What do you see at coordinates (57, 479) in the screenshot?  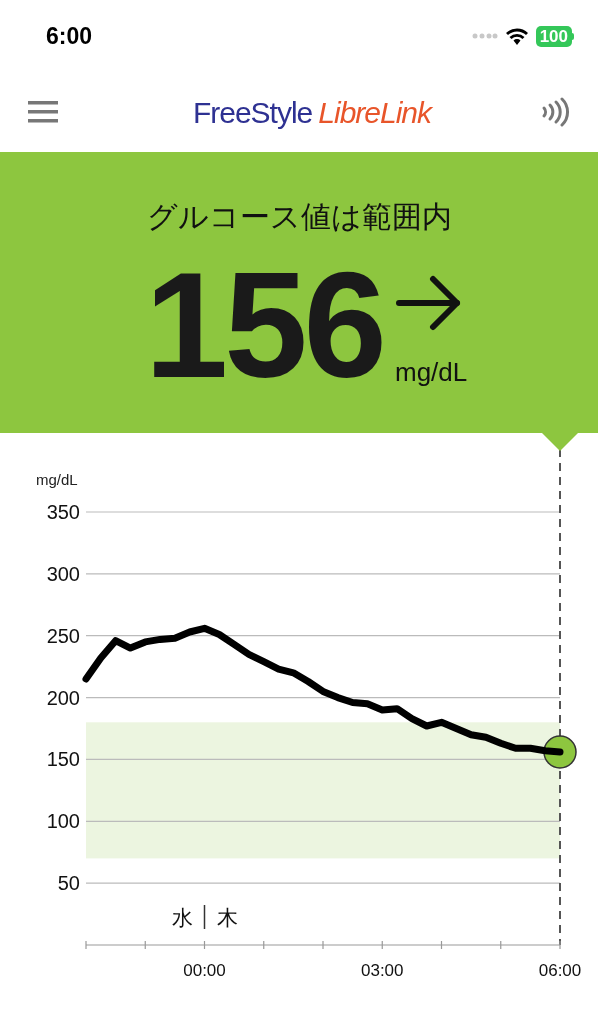 I see `axis-unit-label: mg/dL` at bounding box center [57, 479].